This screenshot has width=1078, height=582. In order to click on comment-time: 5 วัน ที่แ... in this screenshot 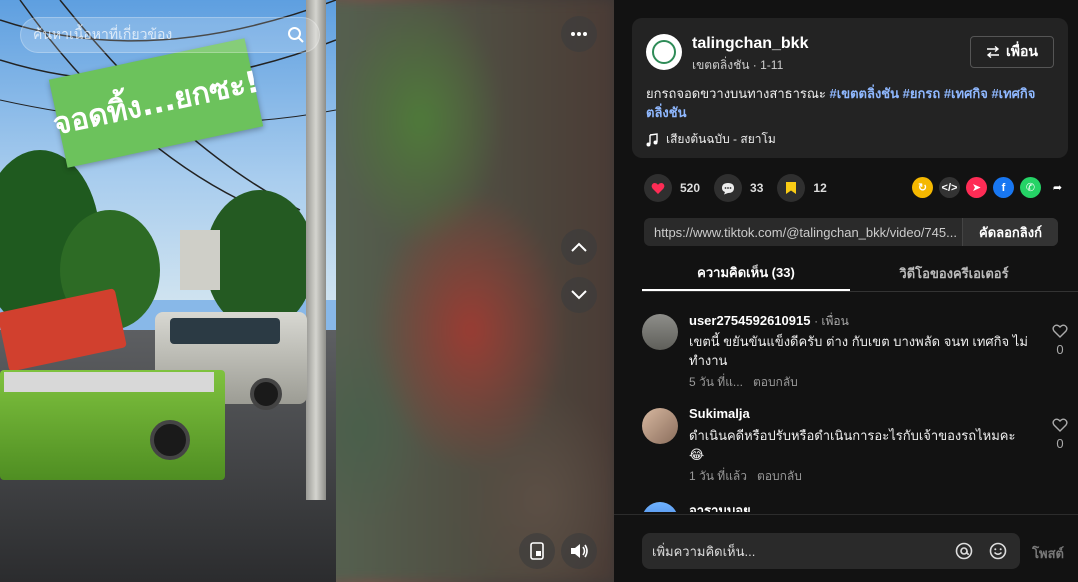, I will do `click(716, 382)`.